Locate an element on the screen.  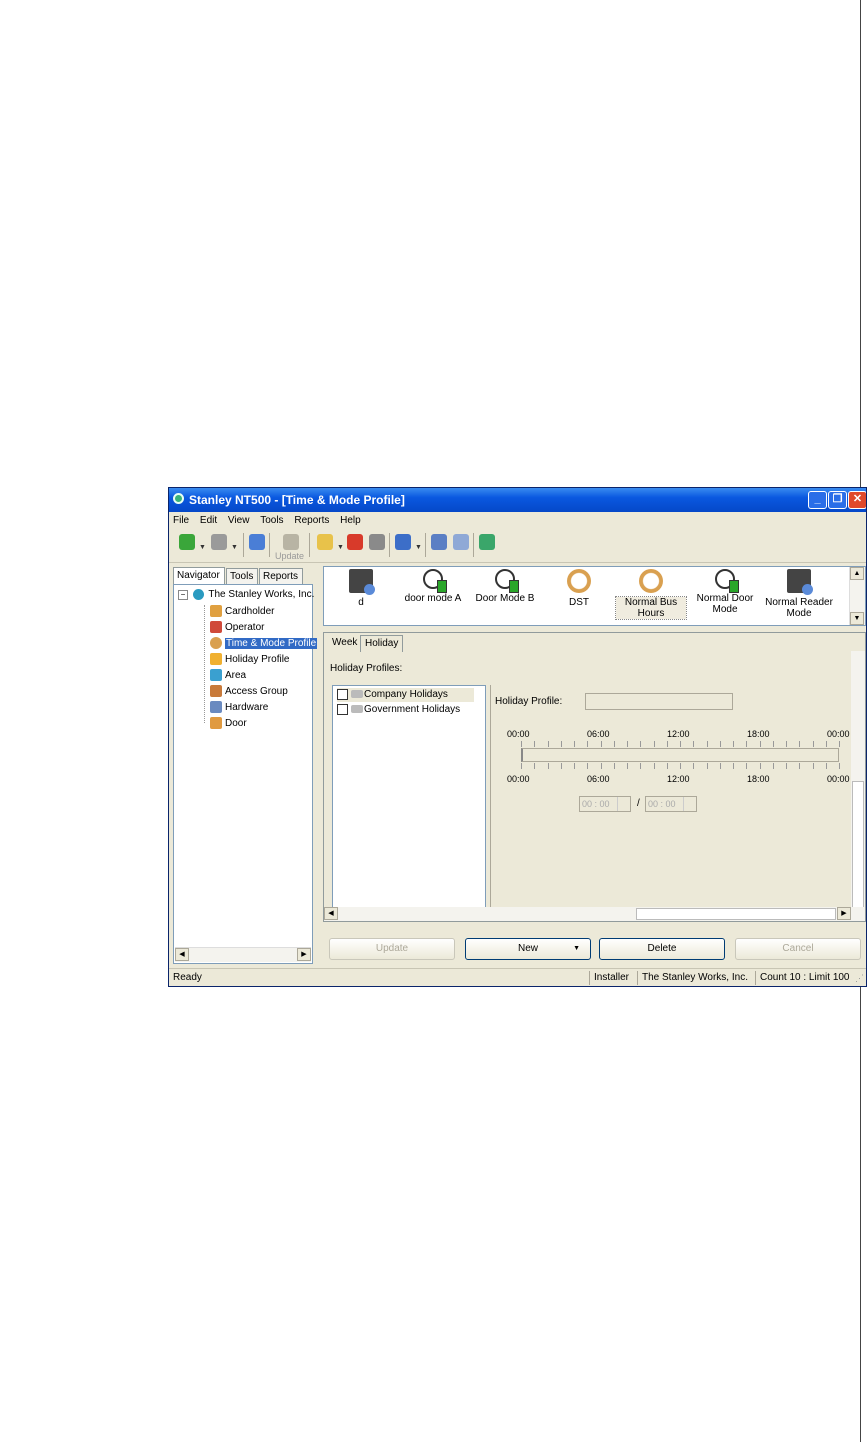
forward-dropdown-icon: ▼ is located at coordinates (234, 547).